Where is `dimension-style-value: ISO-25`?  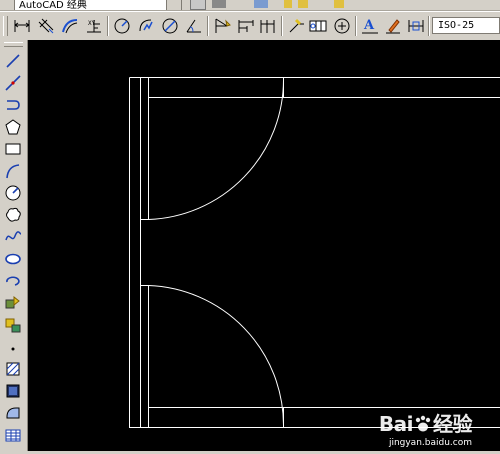 dimension-style-value: ISO-25 is located at coordinates (456, 25).